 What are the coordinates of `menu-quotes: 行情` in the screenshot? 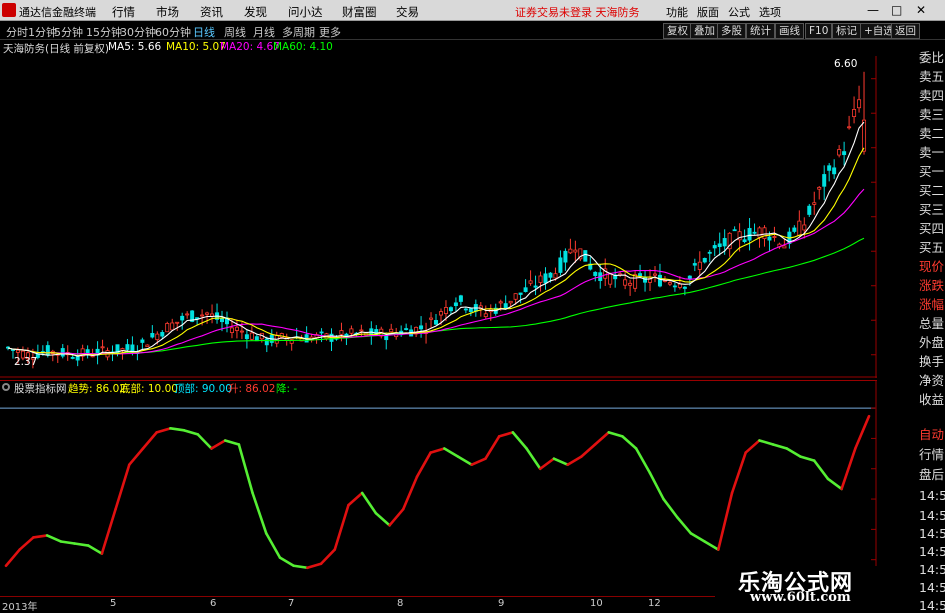 It's located at (123, 12).